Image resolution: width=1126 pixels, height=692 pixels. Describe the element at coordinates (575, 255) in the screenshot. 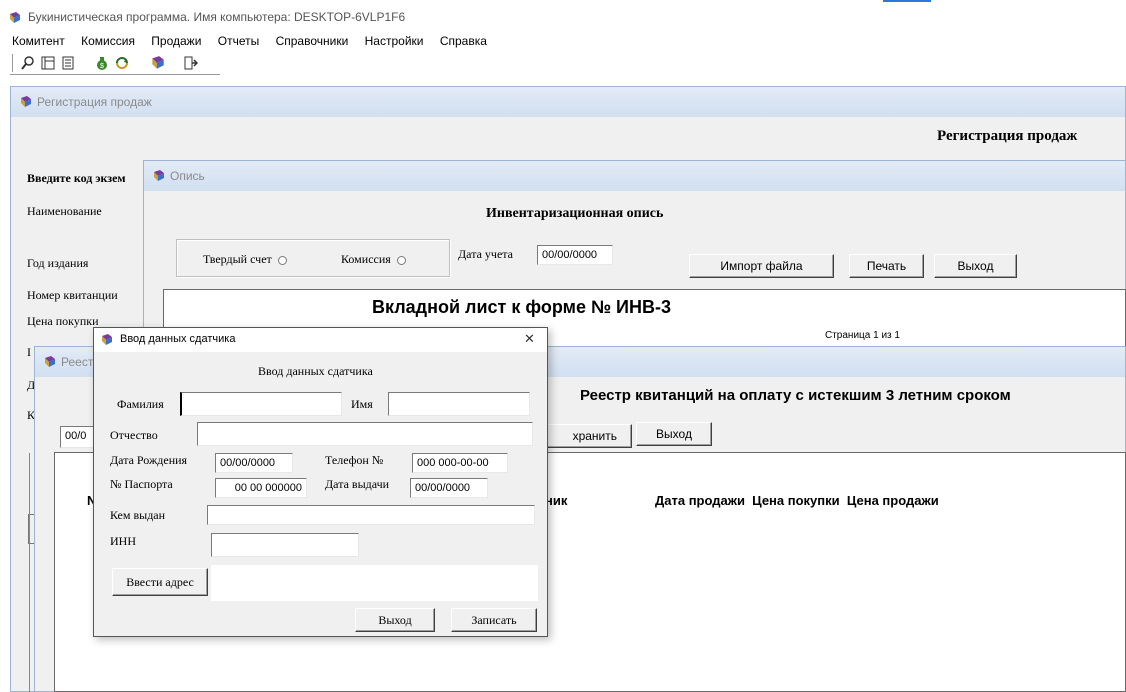

I see `date-input: 00/00/0000` at that location.